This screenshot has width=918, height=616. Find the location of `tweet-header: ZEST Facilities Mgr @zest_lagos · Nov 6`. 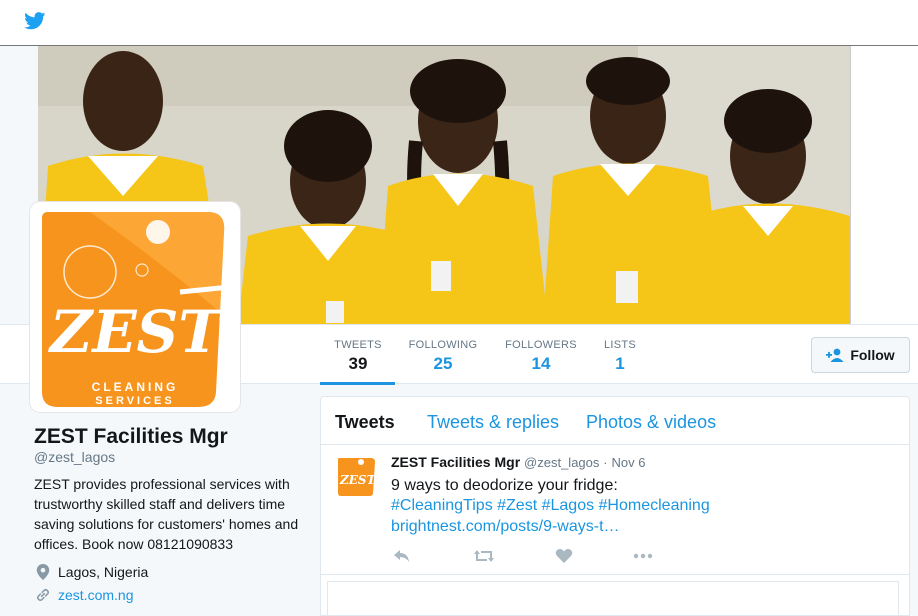

tweet-header: ZEST Facilities Mgr @zest_lagos · Nov 6 is located at coordinates (518, 462).